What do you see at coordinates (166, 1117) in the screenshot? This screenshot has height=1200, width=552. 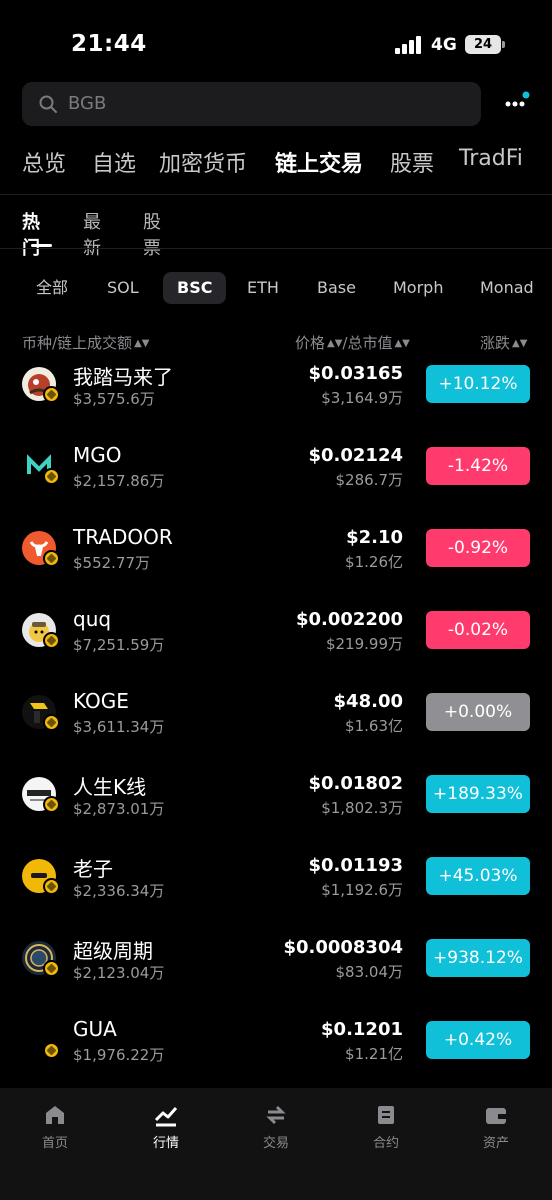 I see `chart-trend-icon` at bounding box center [166, 1117].